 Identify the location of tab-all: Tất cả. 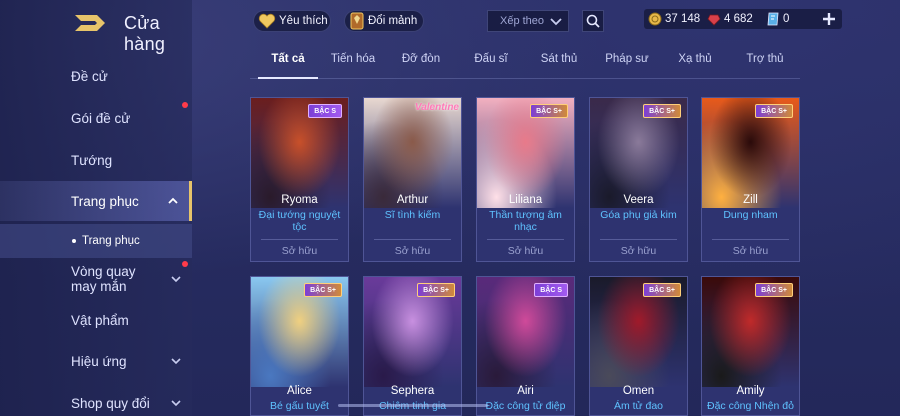
(288, 66).